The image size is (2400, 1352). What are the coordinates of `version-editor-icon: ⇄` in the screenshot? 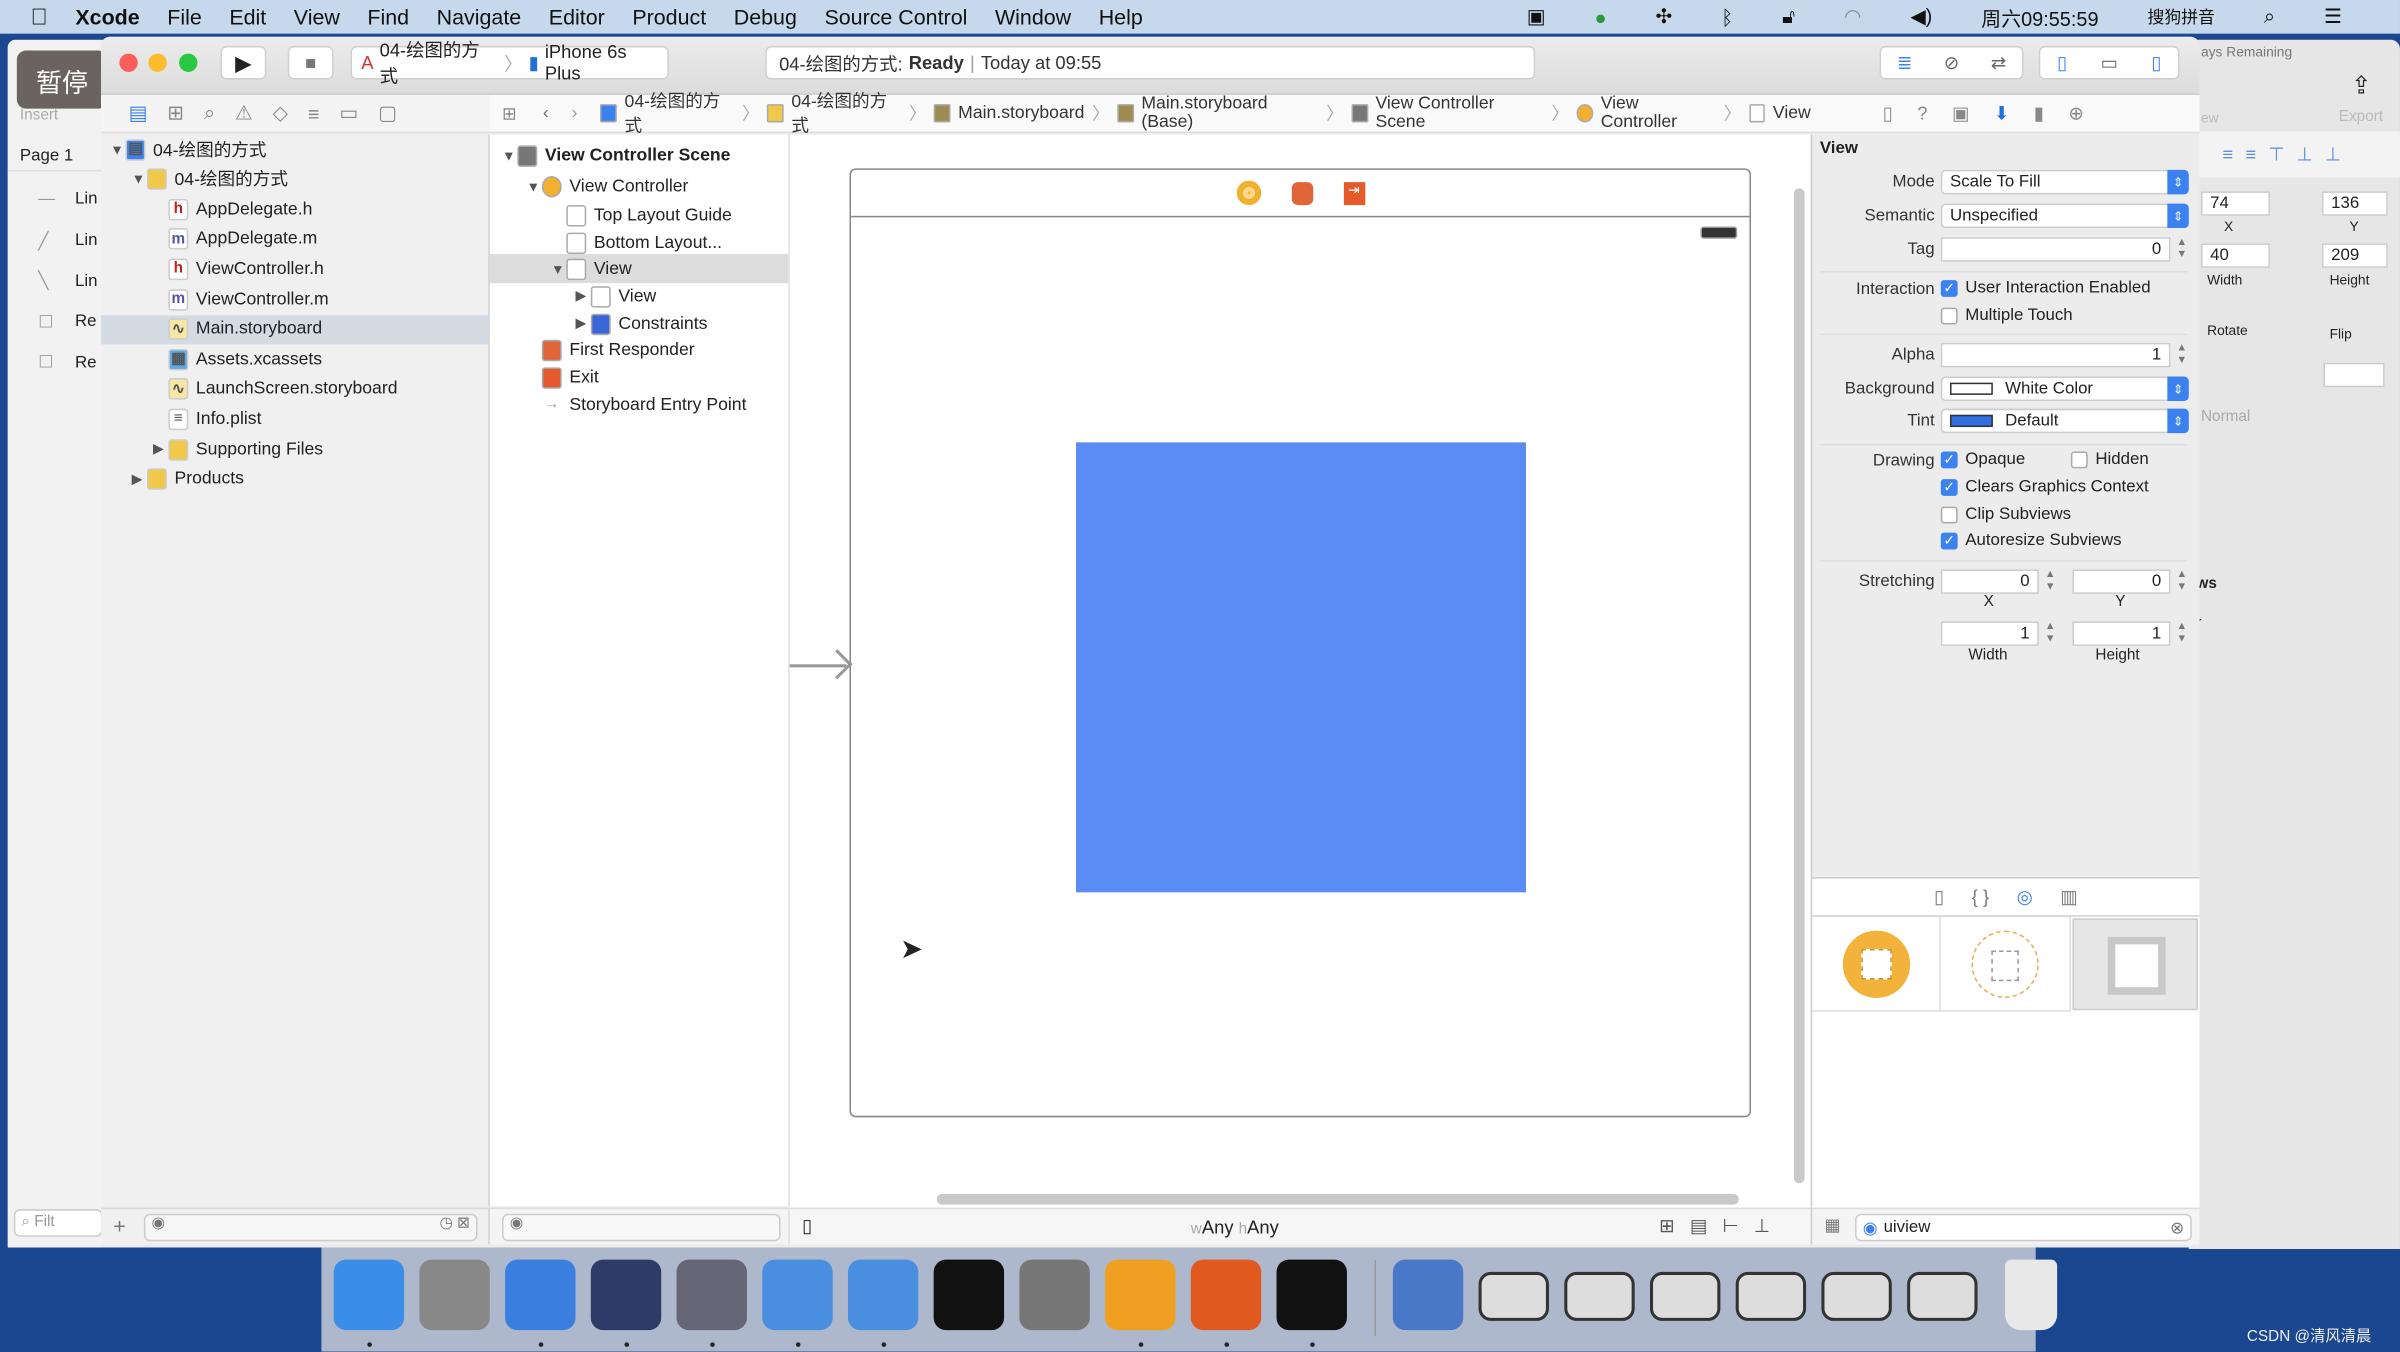 It's located at (1998, 62).